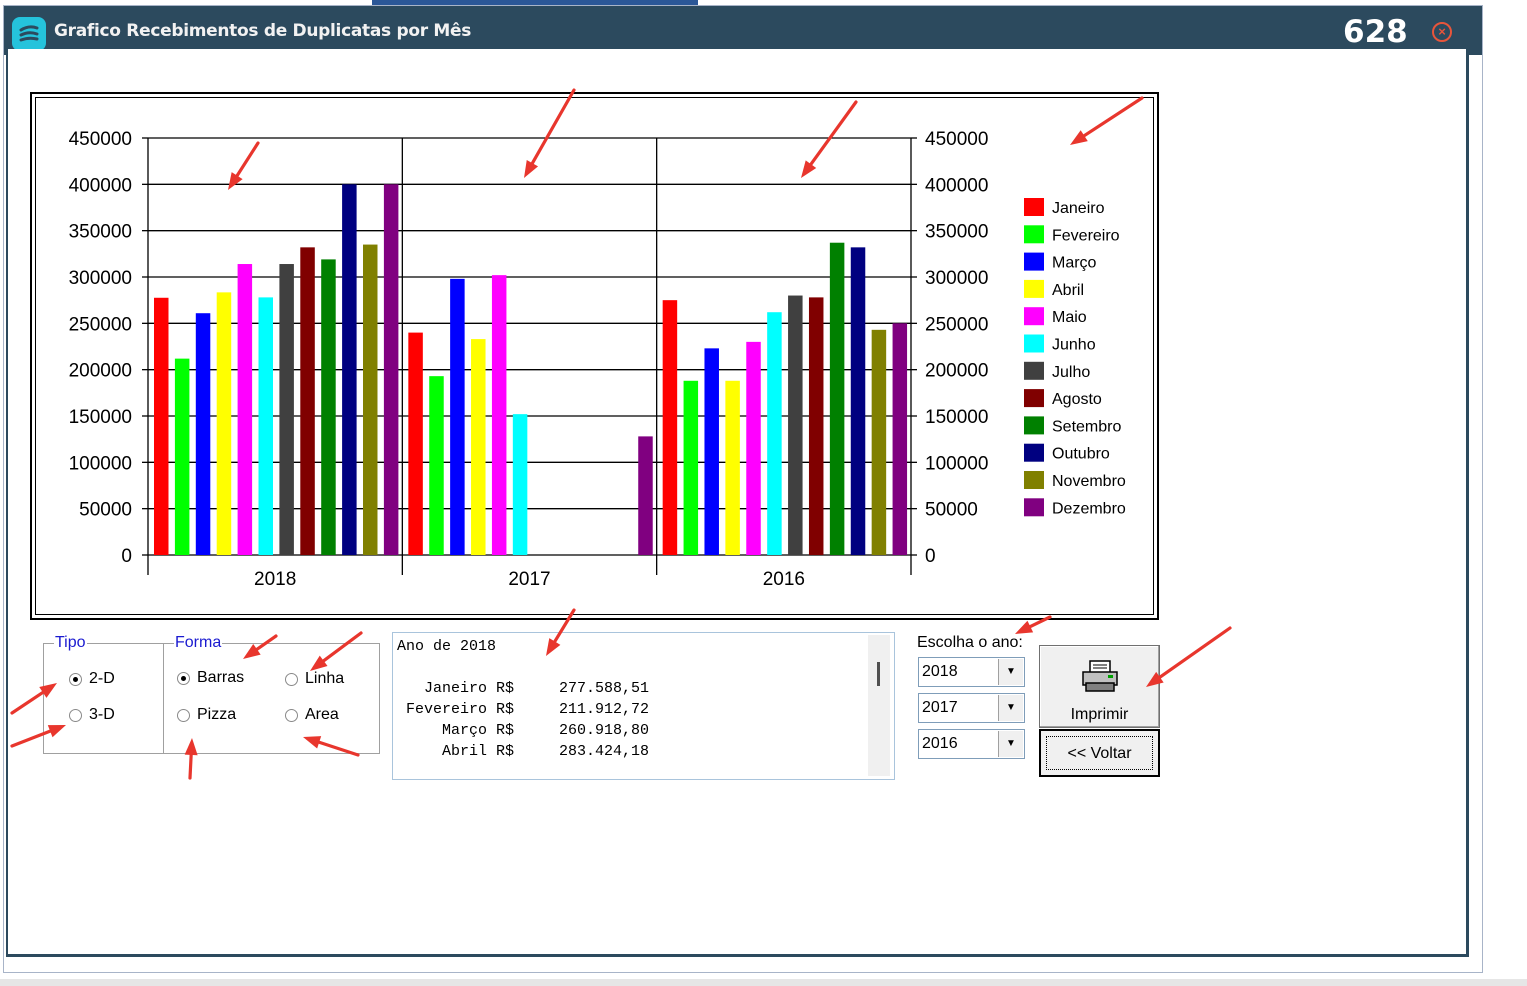 This screenshot has height=986, width=1527. What do you see at coordinates (1078, 208) in the screenshot?
I see `legend-label: Janeiro` at bounding box center [1078, 208].